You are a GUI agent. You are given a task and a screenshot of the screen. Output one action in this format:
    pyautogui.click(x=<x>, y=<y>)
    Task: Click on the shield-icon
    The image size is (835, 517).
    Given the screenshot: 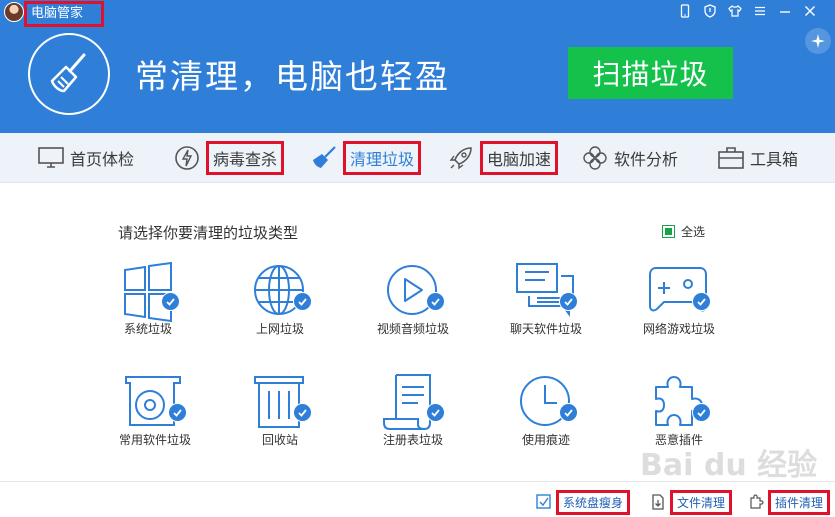 What is the action you would take?
    pyautogui.click(x=710, y=11)
    